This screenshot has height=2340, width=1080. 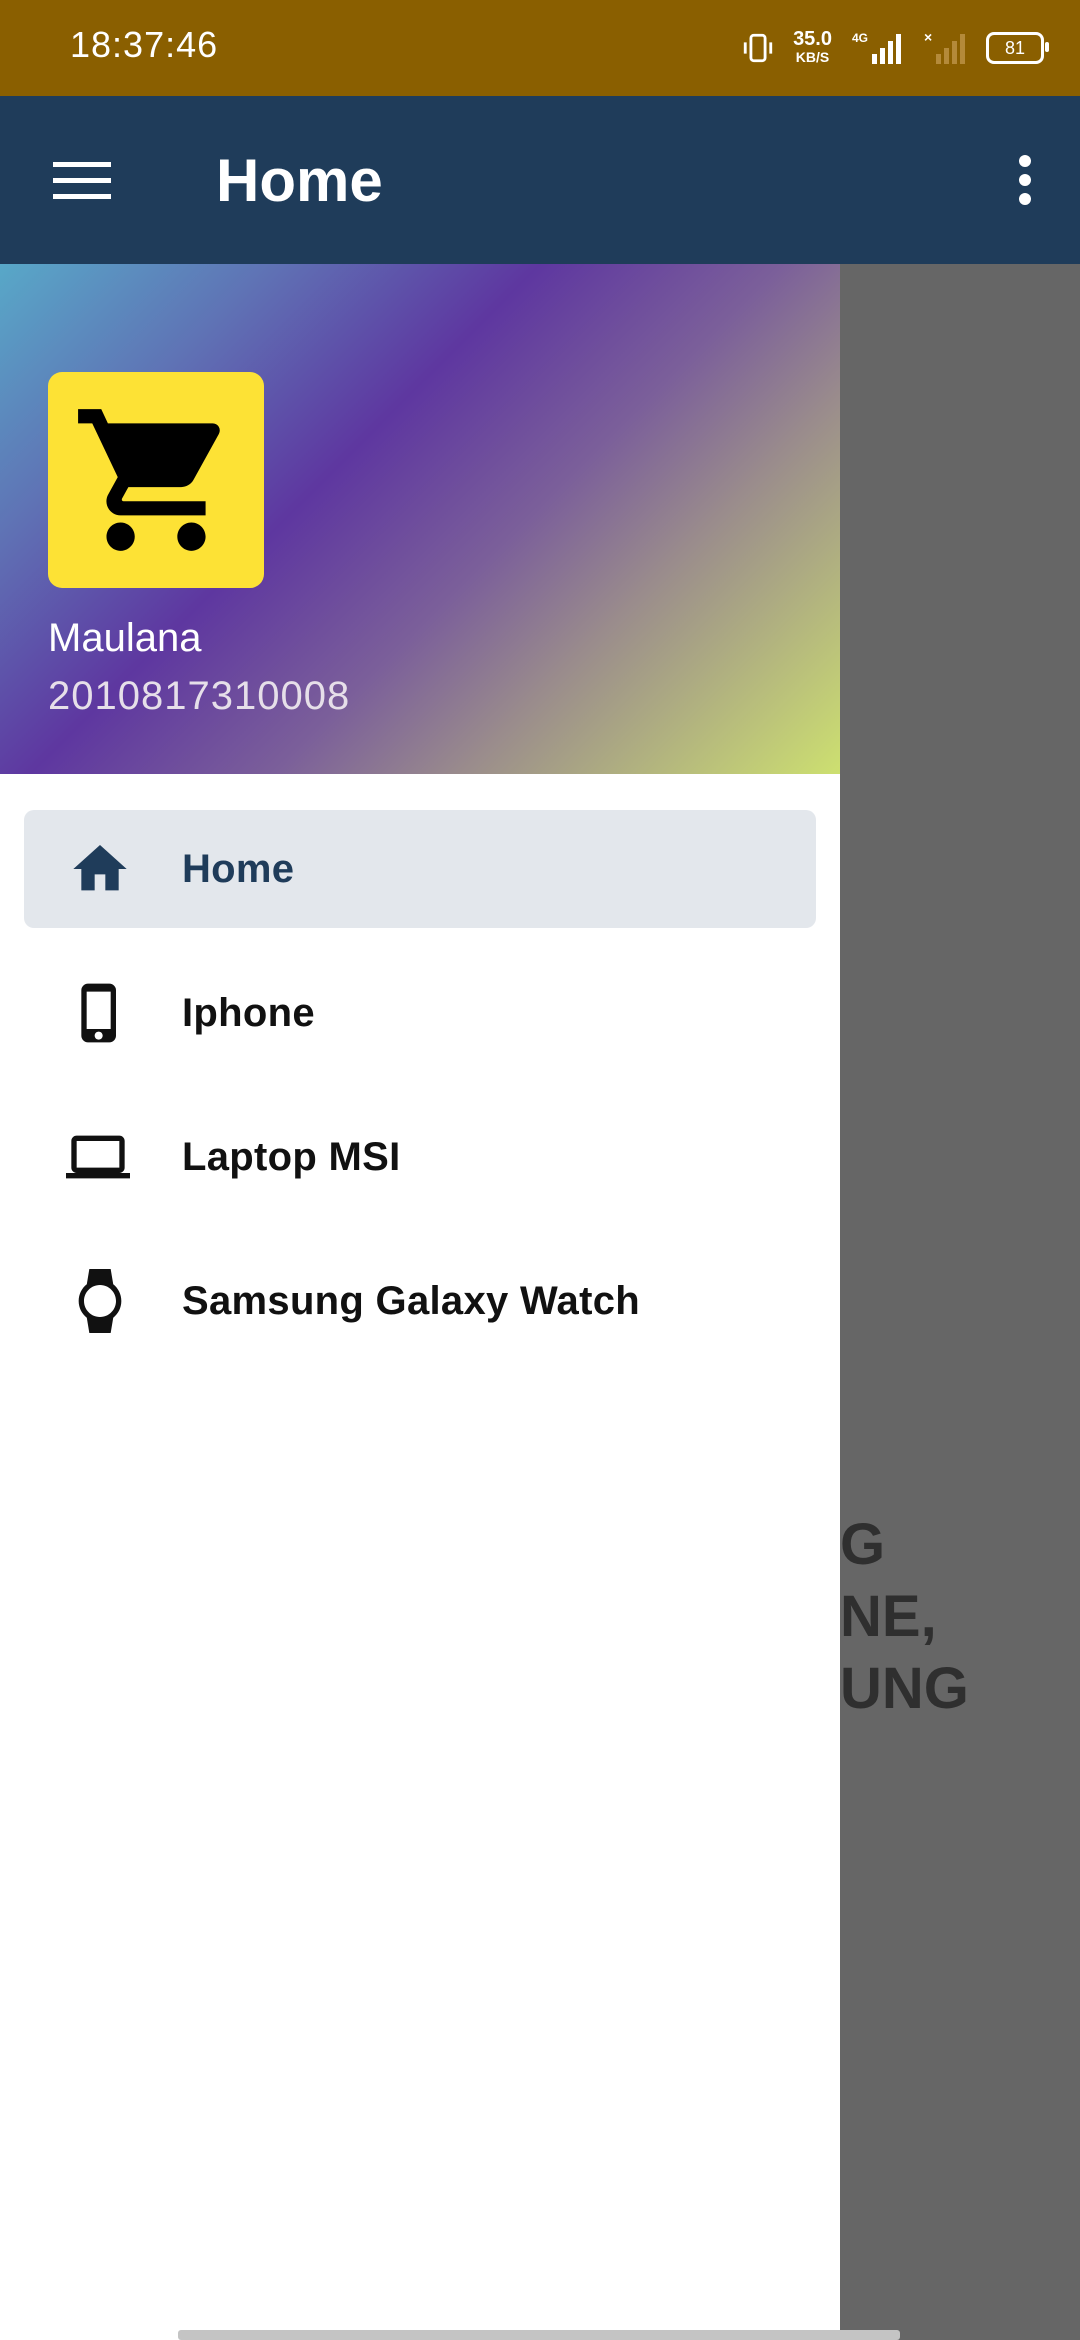 I want to click on phone-icon, so click(x=98, y=1013).